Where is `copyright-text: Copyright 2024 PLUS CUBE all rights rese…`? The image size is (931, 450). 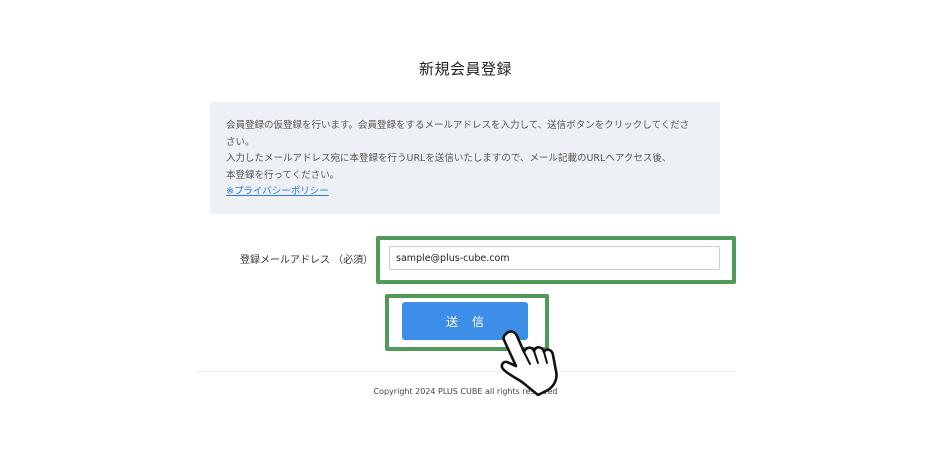
copyright-text: Copyright 2024 PLUS CUBE all rights rese… is located at coordinates (465, 391).